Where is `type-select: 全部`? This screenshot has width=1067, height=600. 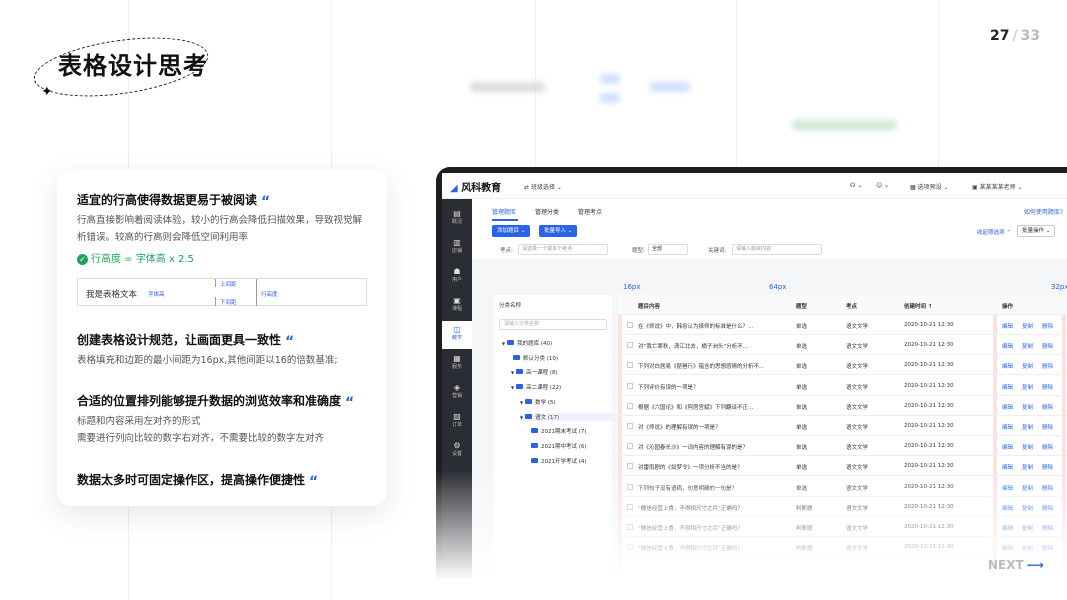 type-select: 全部 is located at coordinates (668, 249).